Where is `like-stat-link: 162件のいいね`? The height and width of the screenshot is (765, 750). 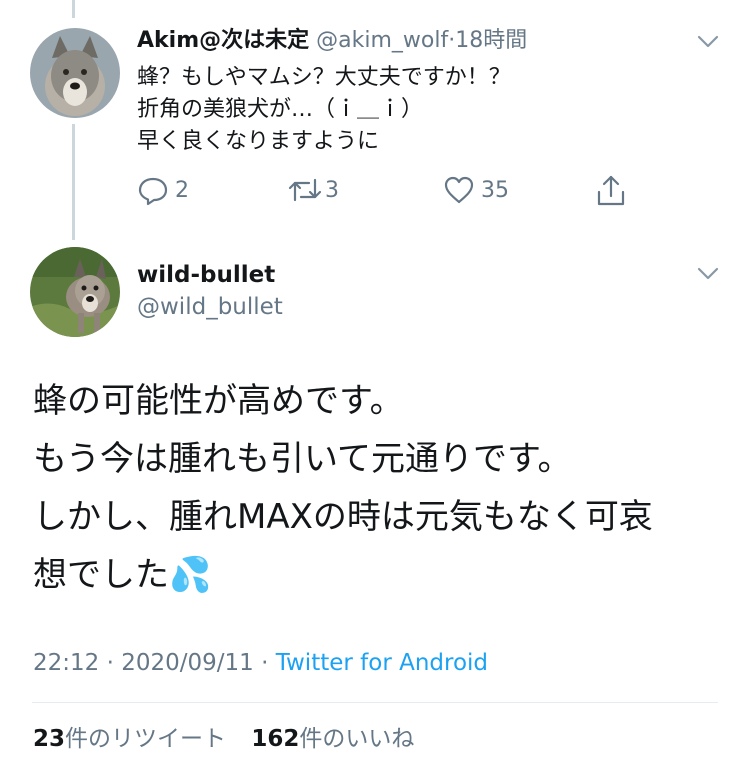 like-stat-link: 162件のいいね is located at coordinates (332, 739).